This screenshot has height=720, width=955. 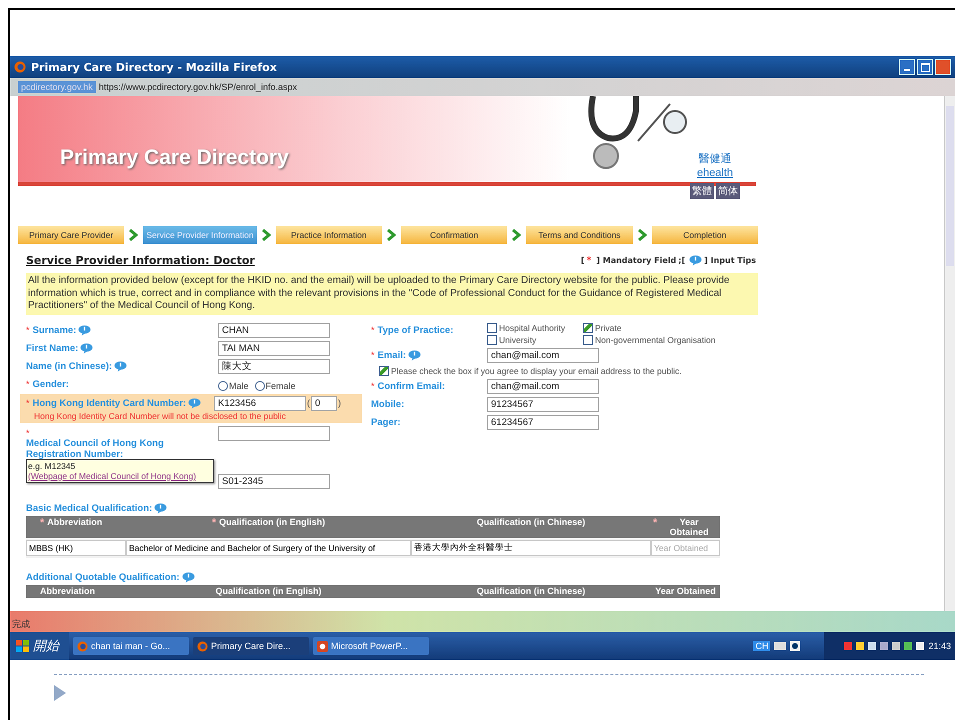 I want to click on windows-flag-icon, so click(x=22, y=646).